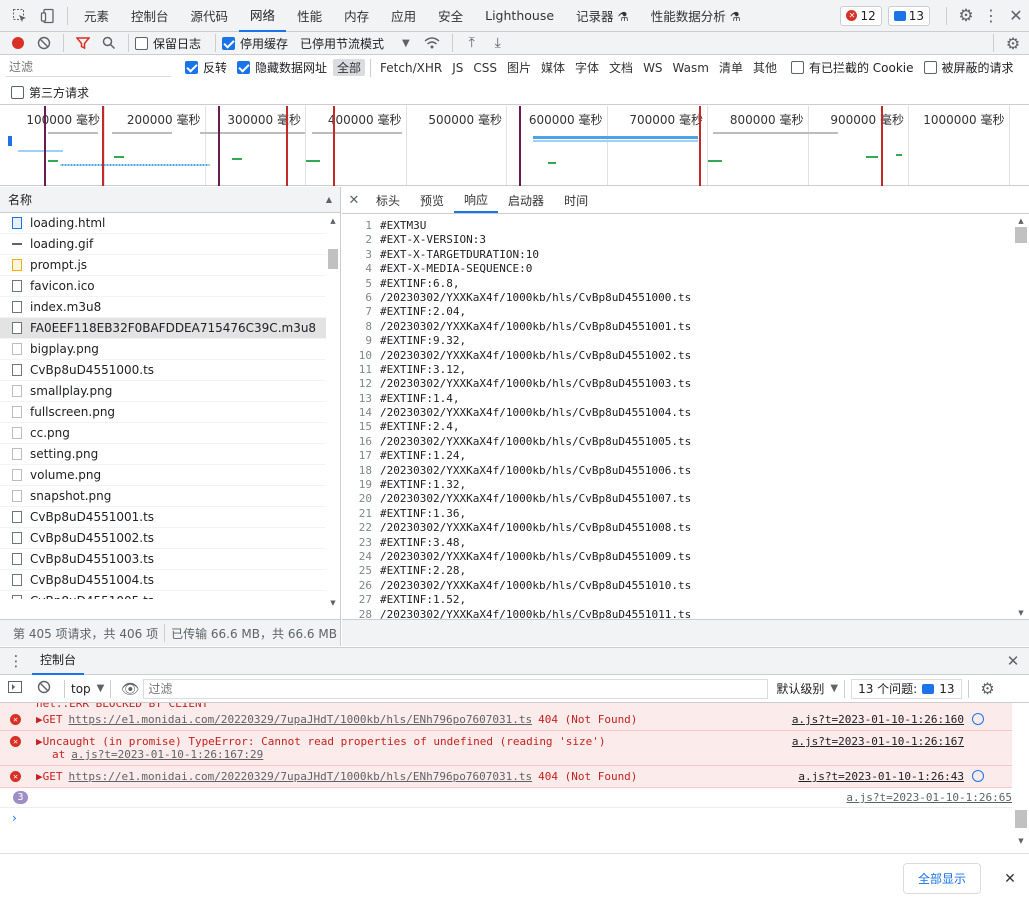 This screenshot has width=1029, height=903. I want to click on device-toolbar-icon, so click(48, 16).